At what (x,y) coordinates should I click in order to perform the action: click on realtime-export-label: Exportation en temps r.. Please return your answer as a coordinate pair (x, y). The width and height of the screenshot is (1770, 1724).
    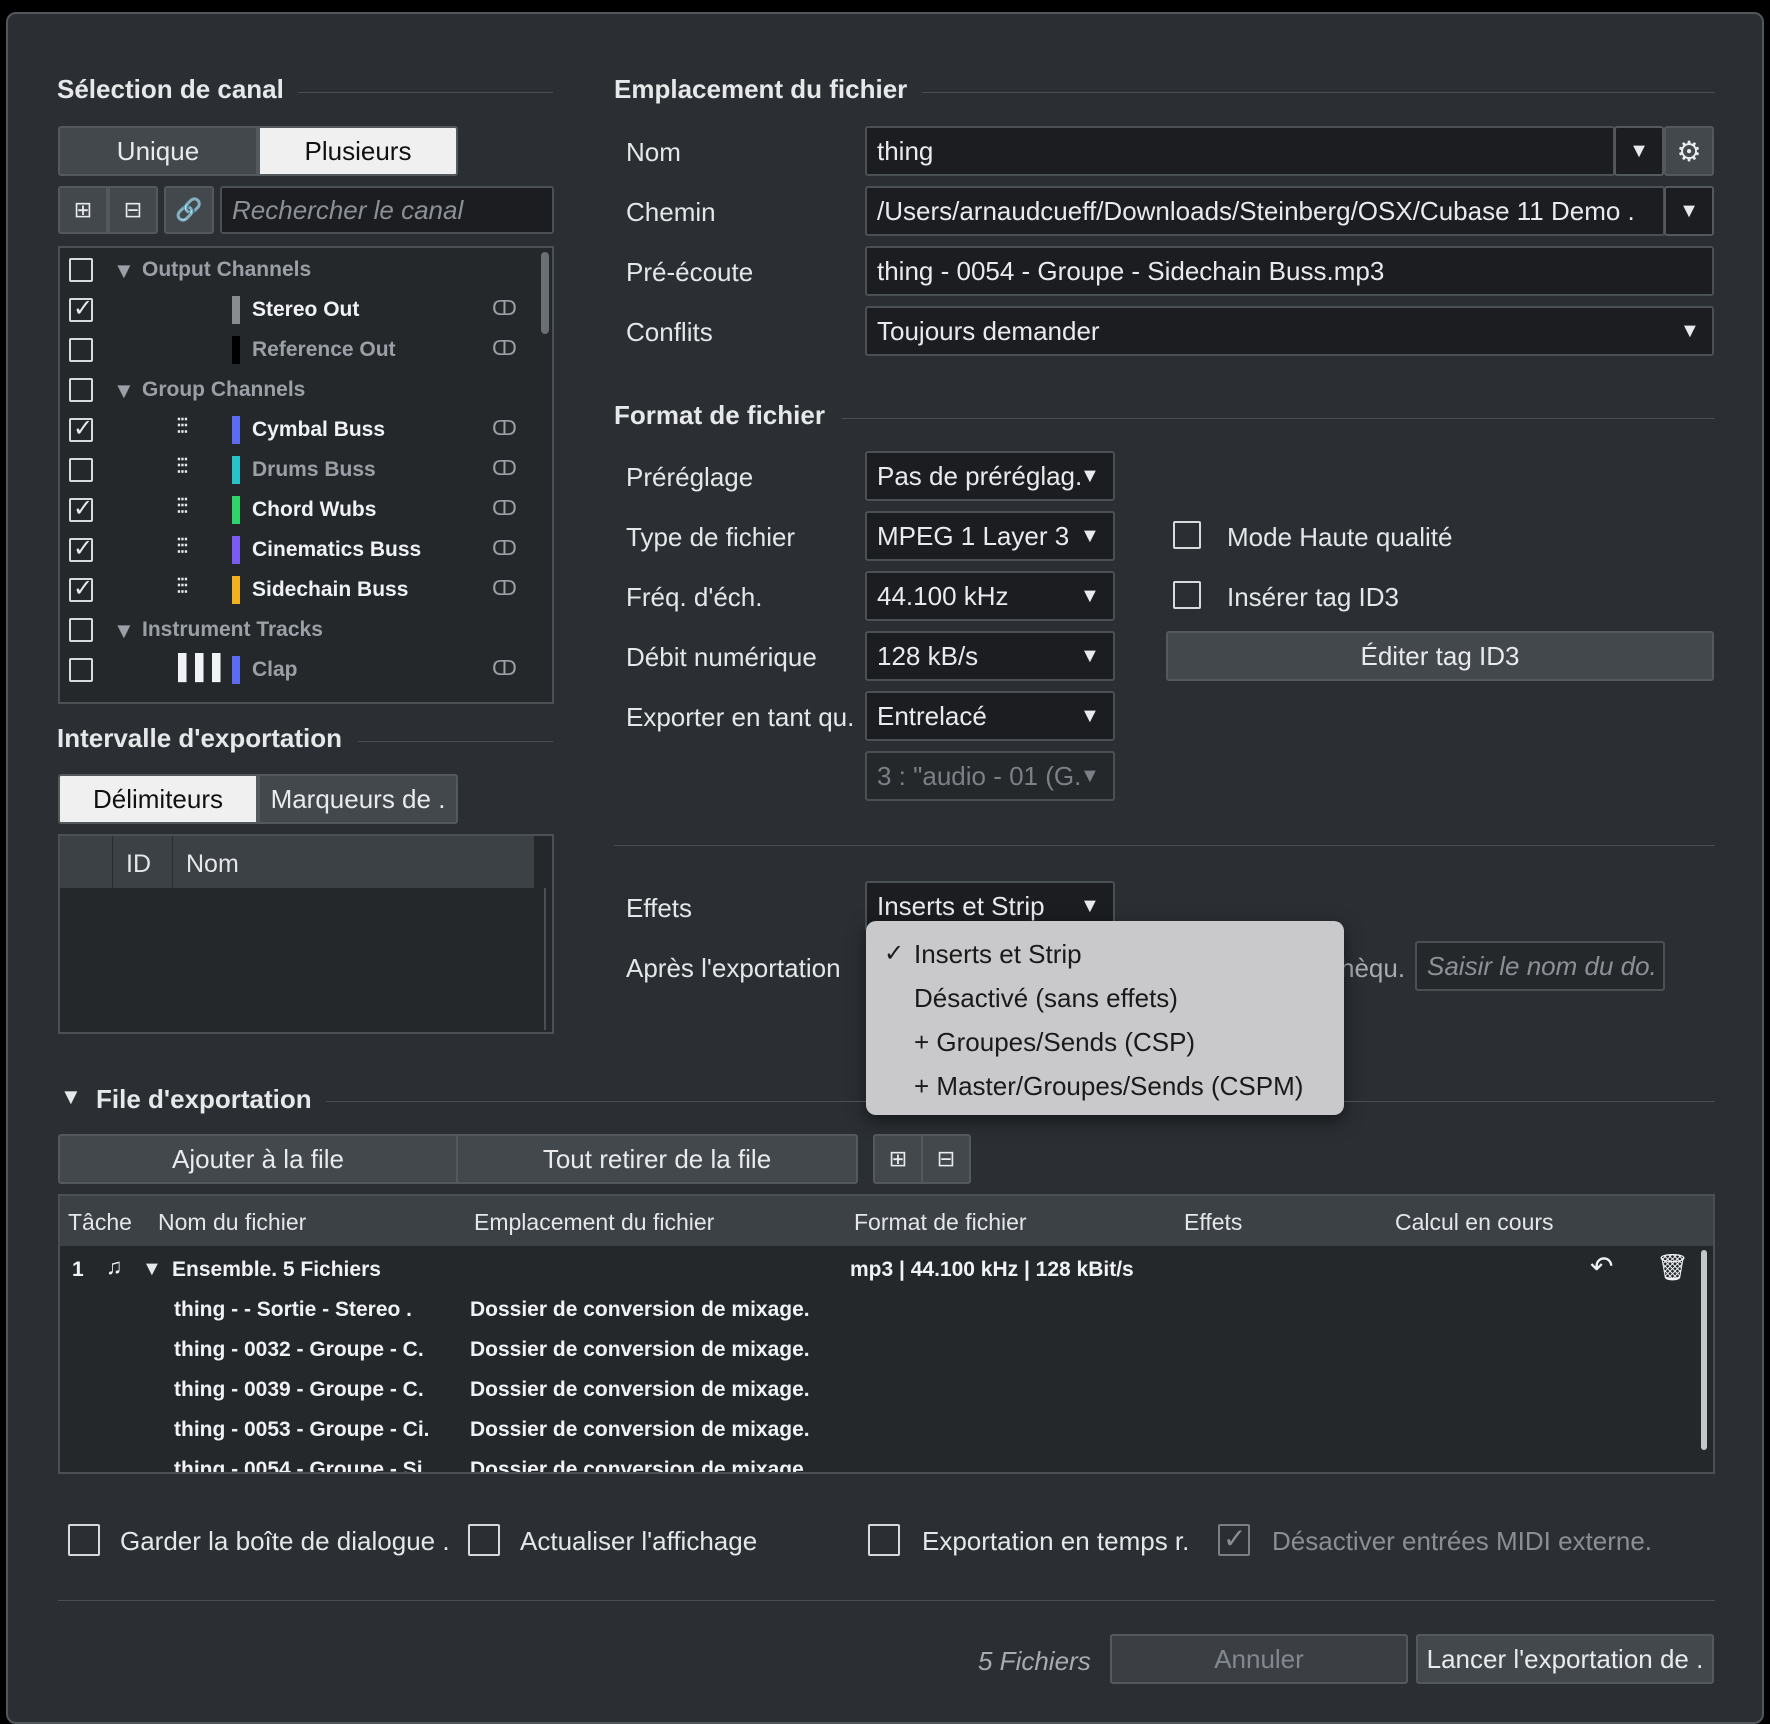
    Looking at the image, I should click on (1056, 1541).